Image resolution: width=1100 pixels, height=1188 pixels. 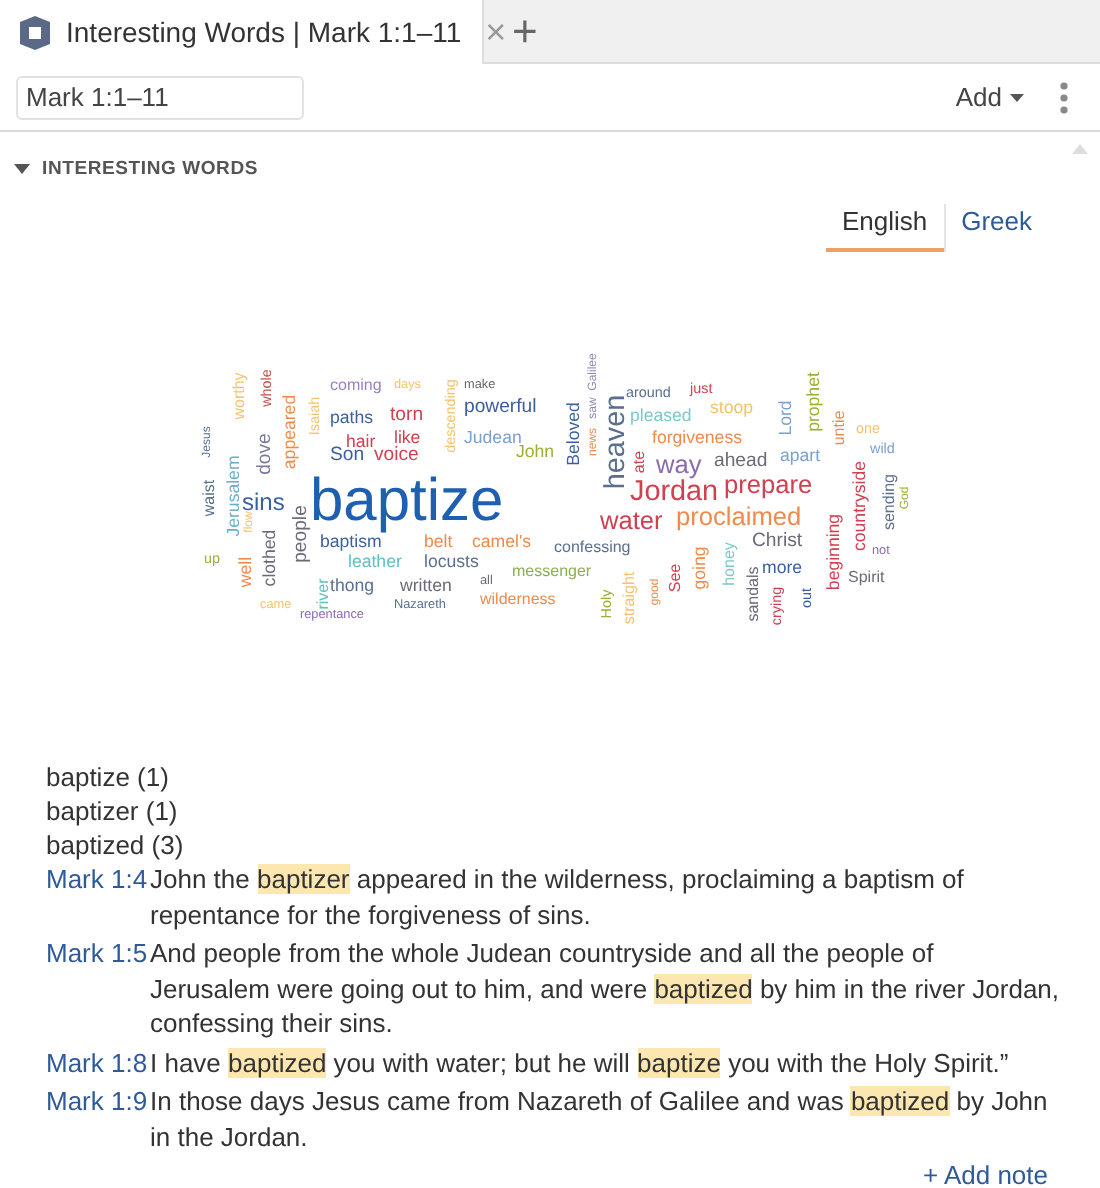 I want to click on cloud-word: torn, so click(x=407, y=416).